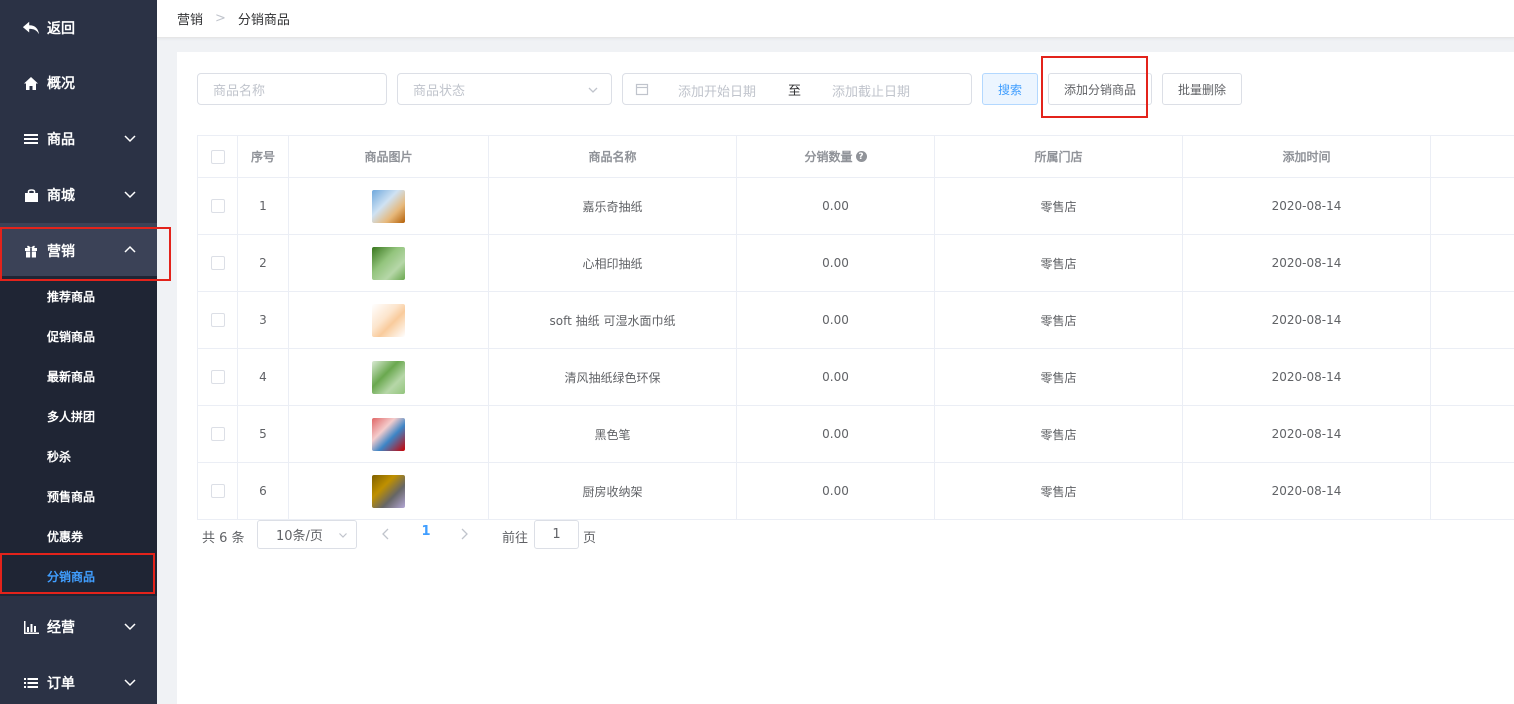 This screenshot has width=1514, height=704. Describe the element at coordinates (263, 206) in the screenshot. I see `row-index: 1` at that location.